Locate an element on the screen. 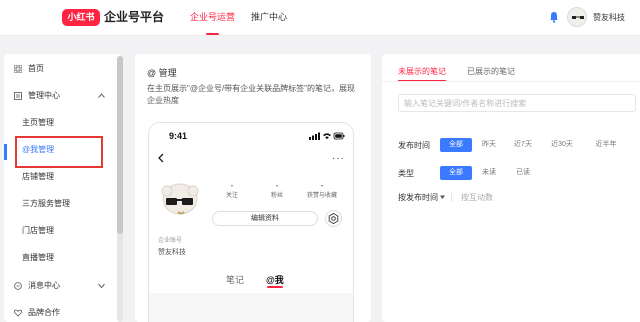 This screenshot has height=322, width=640. sidebar-item-message-center: 消息中心 is located at coordinates (60, 286).